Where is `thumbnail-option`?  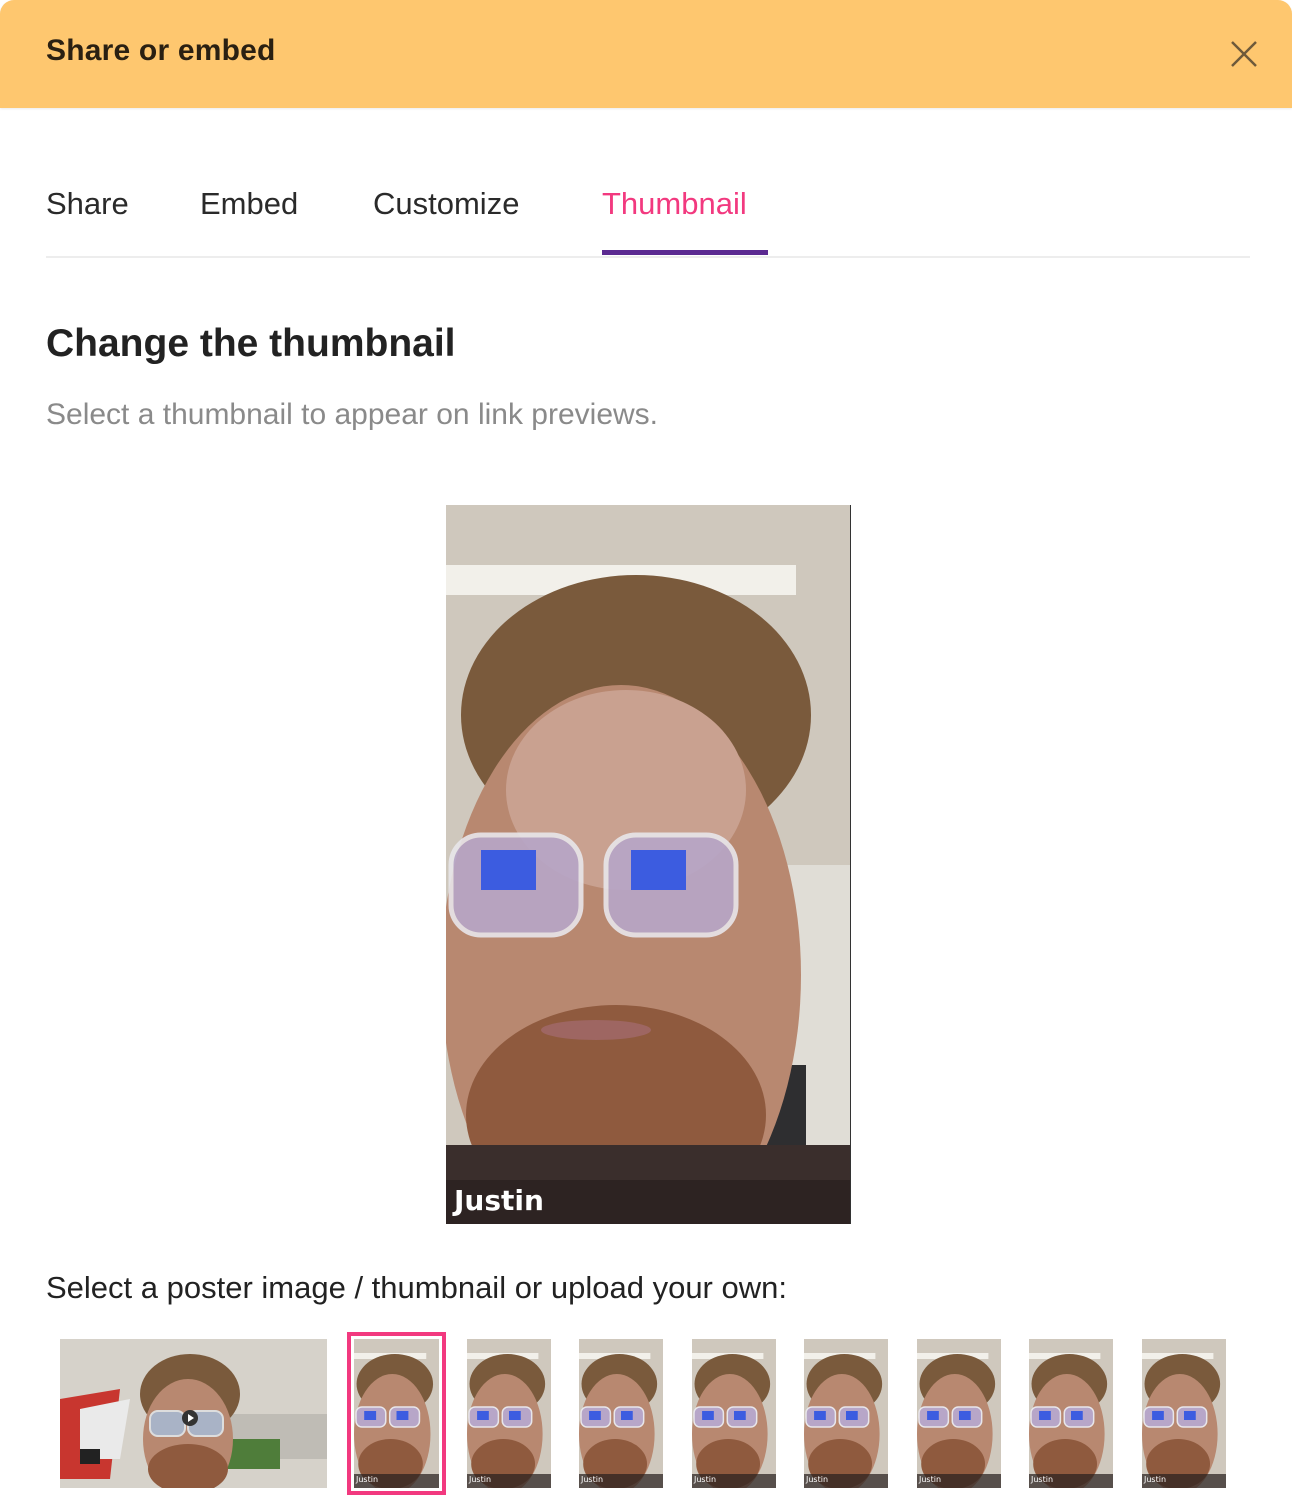
thumbnail-option is located at coordinates (193, 1413).